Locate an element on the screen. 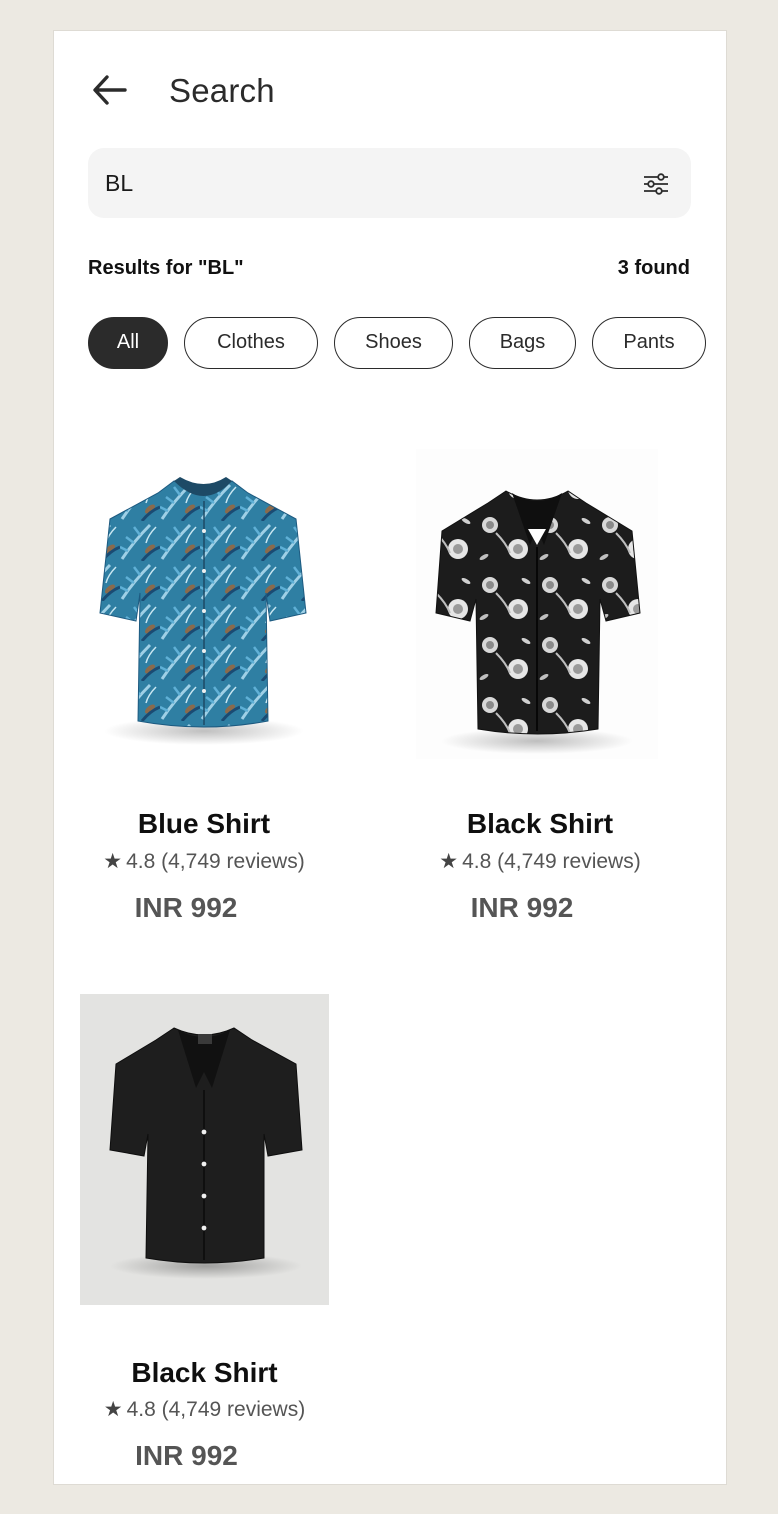 This screenshot has width=778, height=1514. results-count: 3 found is located at coordinates (653, 268).